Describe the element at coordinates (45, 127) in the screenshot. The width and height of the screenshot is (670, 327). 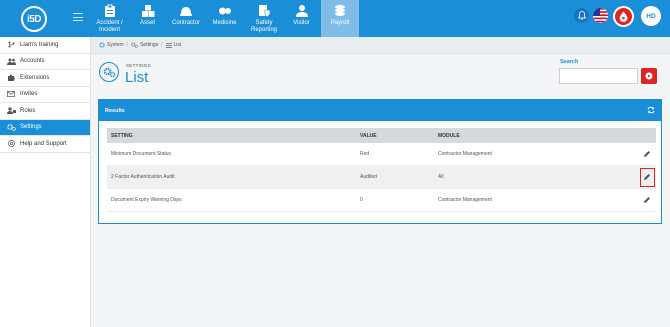
I see `sidebar-item-settings: Settings` at that location.